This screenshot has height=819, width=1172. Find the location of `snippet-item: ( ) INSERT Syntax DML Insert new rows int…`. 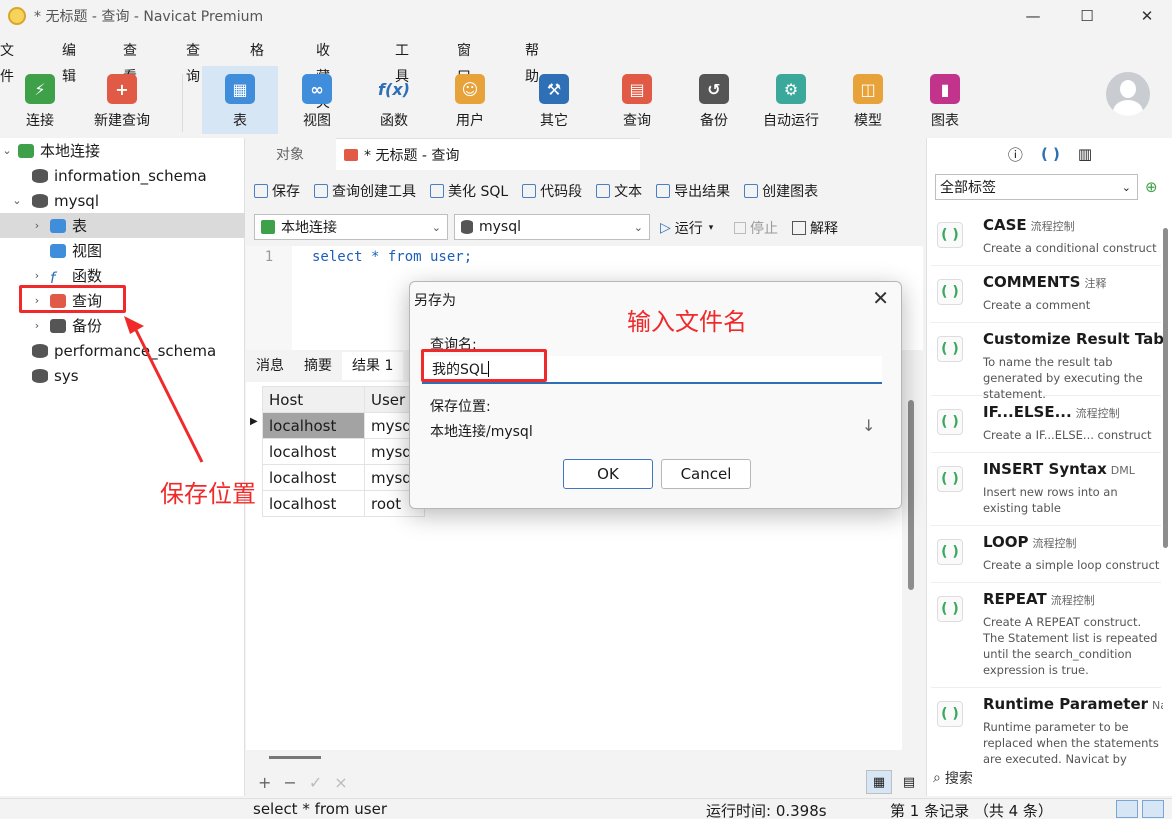

snippet-item: ( ) INSERT Syntax DML Insert new rows int… is located at coordinates (1046, 490).